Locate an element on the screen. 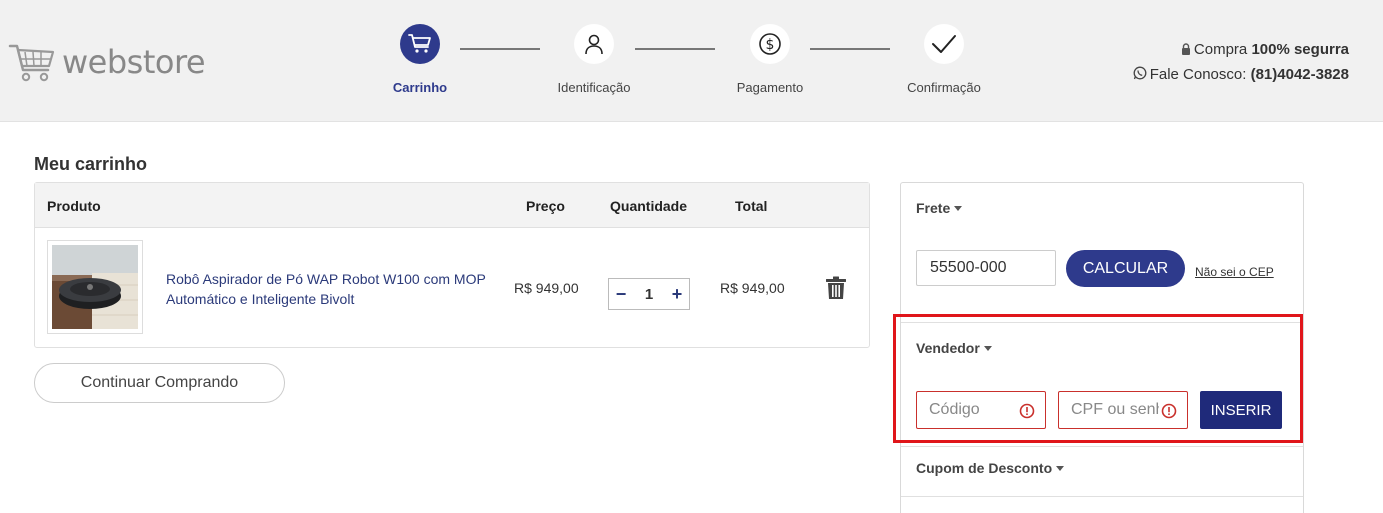 The image size is (1383, 513). seller-cpf-field is located at coordinates (1123, 410).